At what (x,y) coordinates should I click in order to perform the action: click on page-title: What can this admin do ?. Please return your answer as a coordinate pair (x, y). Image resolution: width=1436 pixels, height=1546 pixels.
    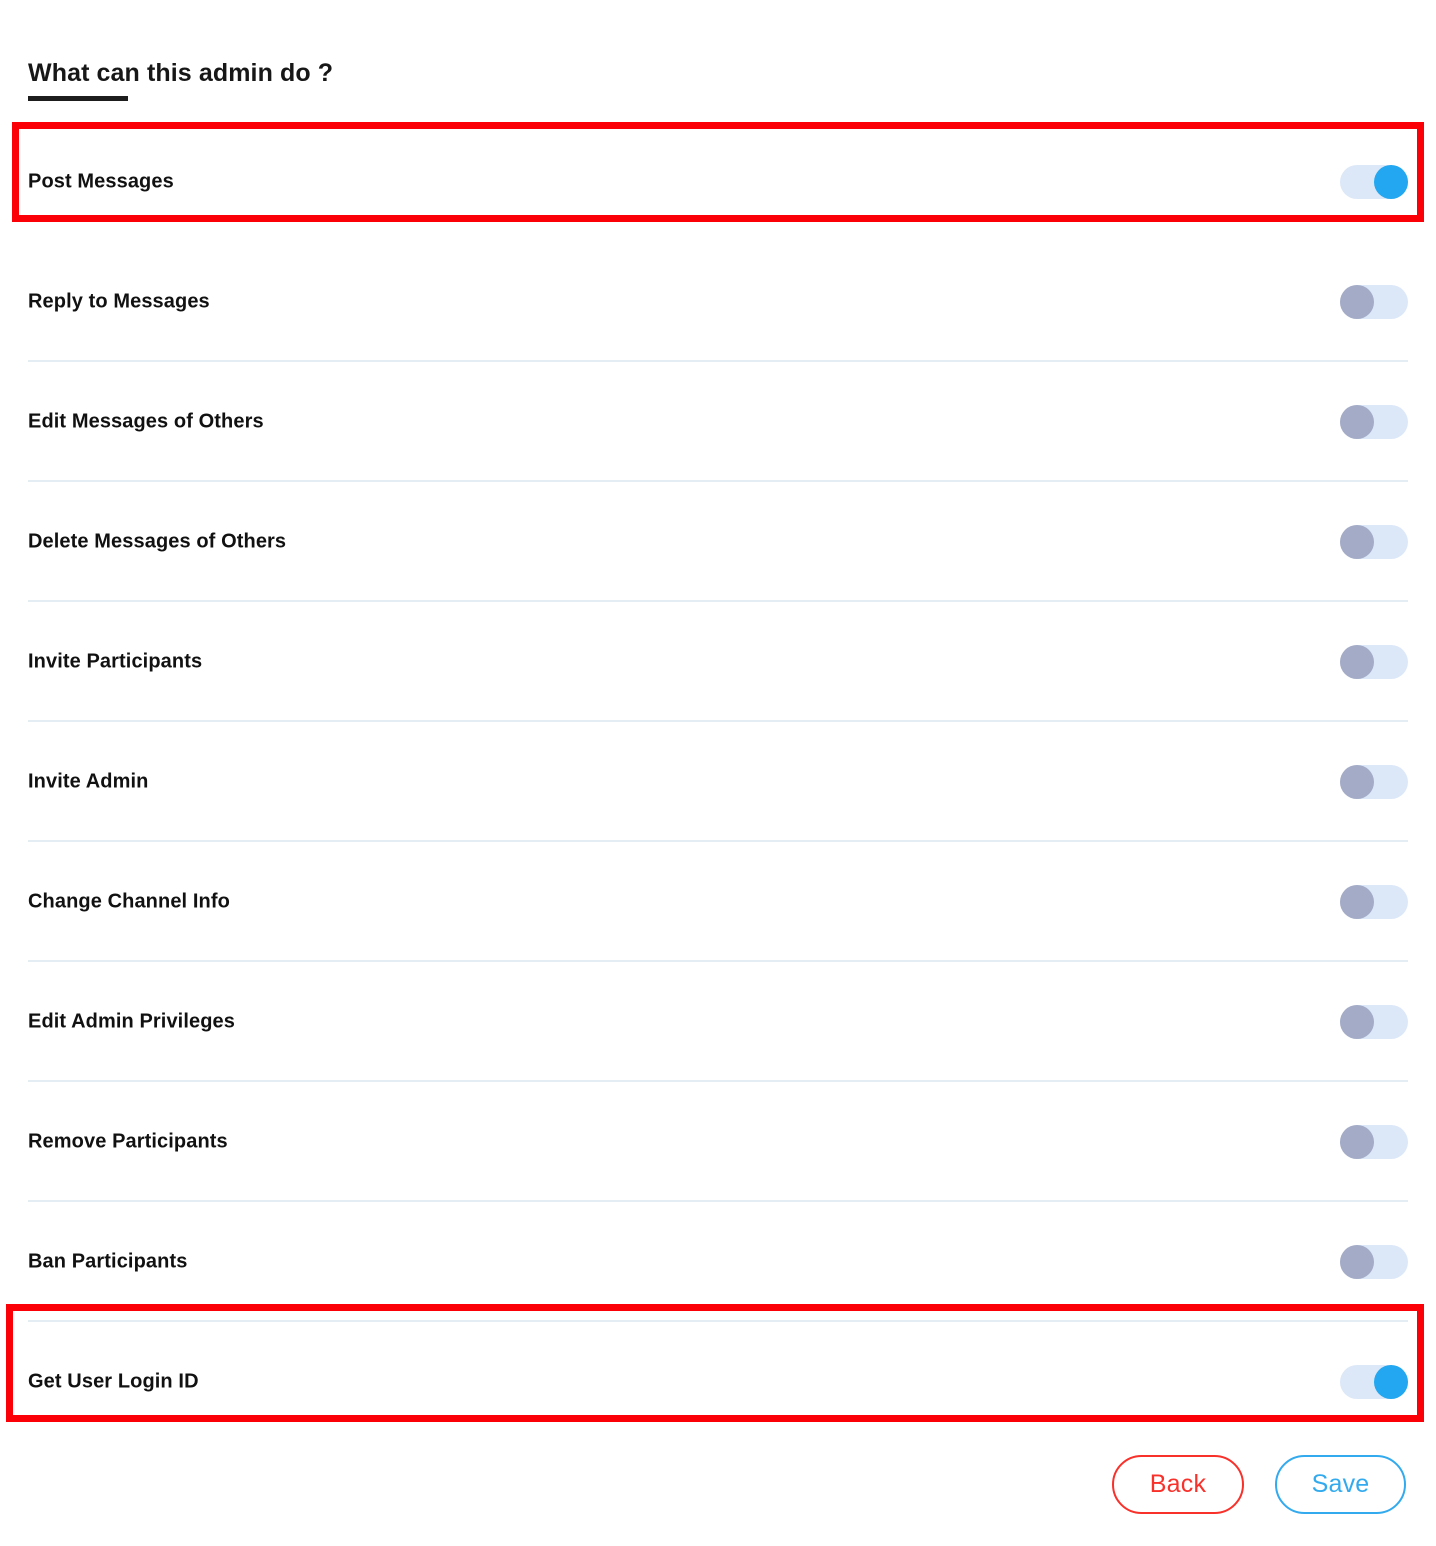
    Looking at the image, I should click on (181, 72).